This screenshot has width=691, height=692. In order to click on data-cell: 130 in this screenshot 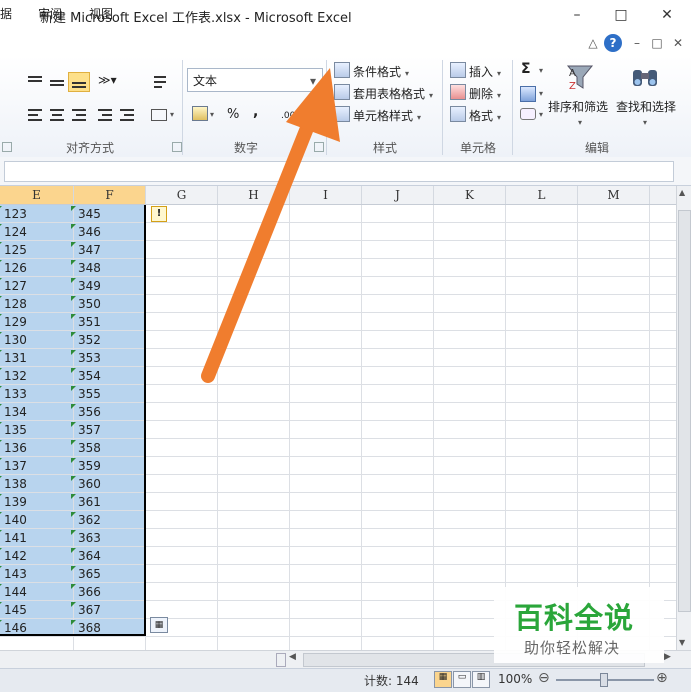, I will do `click(15, 340)`.